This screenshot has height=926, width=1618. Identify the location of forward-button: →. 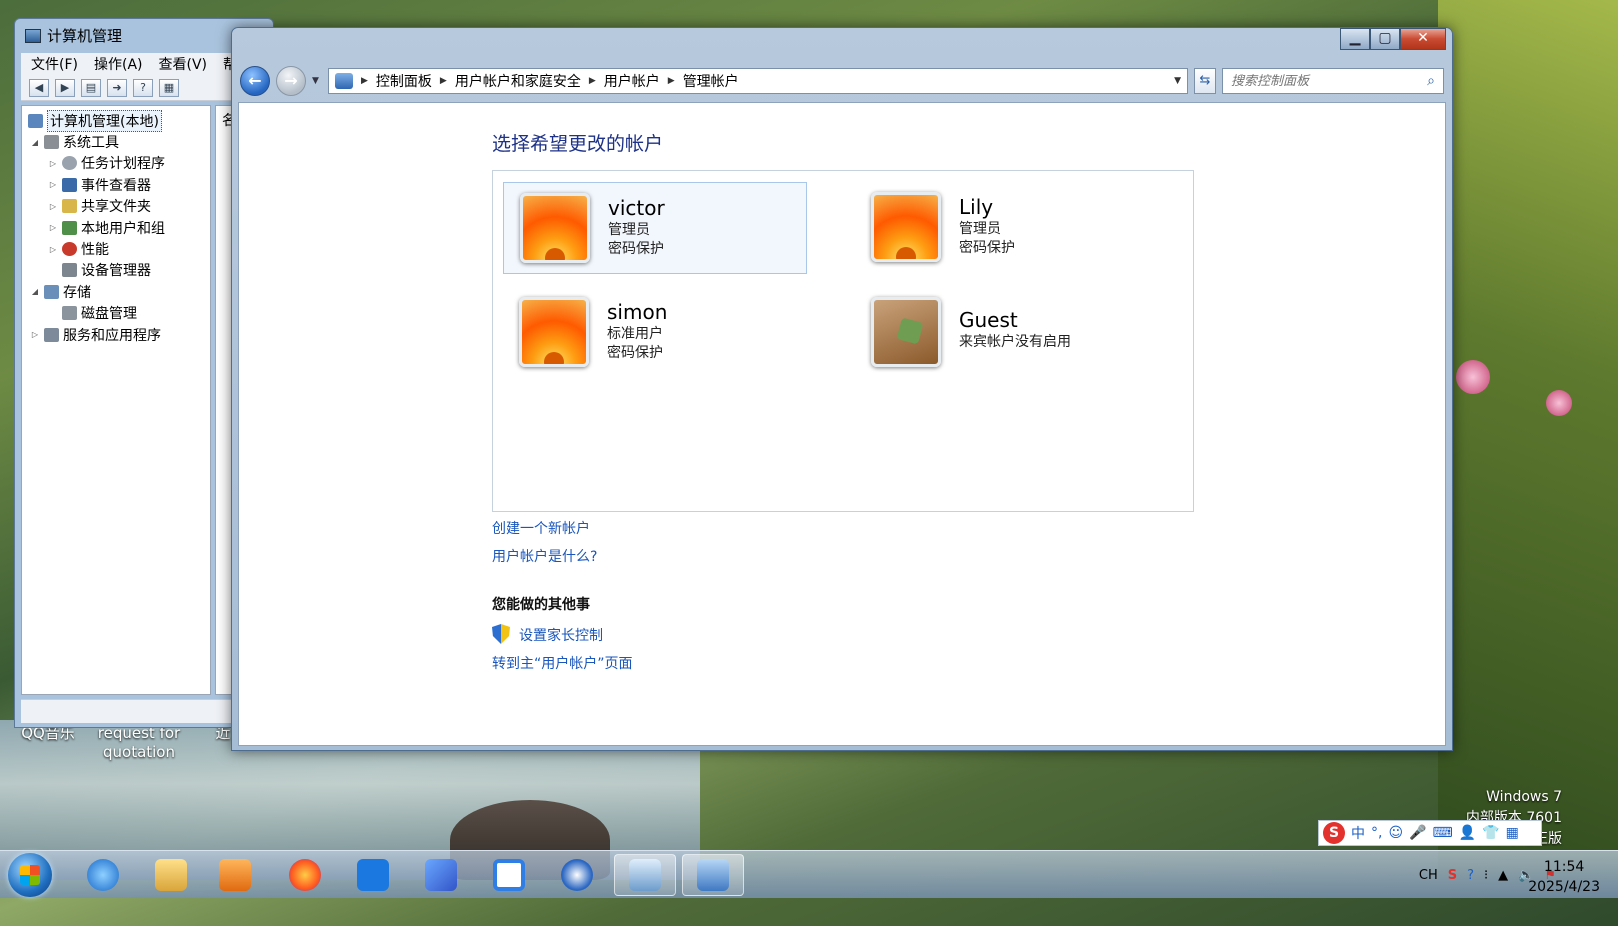
(291, 81).